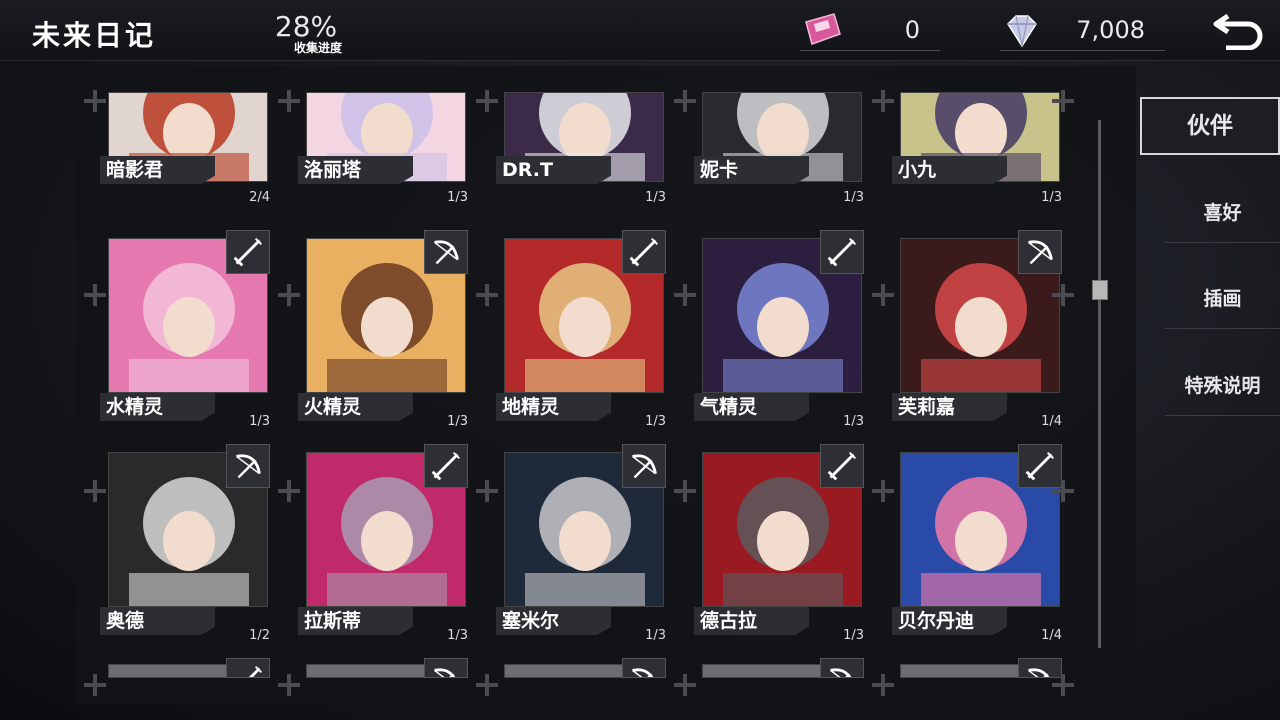 The height and width of the screenshot is (720, 1280). What do you see at coordinates (383, 543) in the screenshot?
I see `character-card: 拉斯蒂 1/3` at bounding box center [383, 543].